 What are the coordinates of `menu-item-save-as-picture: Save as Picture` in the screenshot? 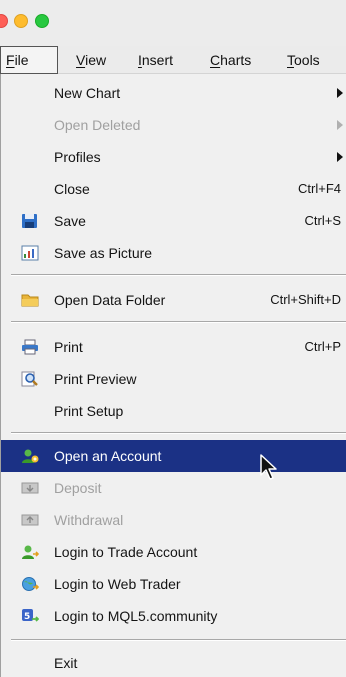 It's located at (173, 253).